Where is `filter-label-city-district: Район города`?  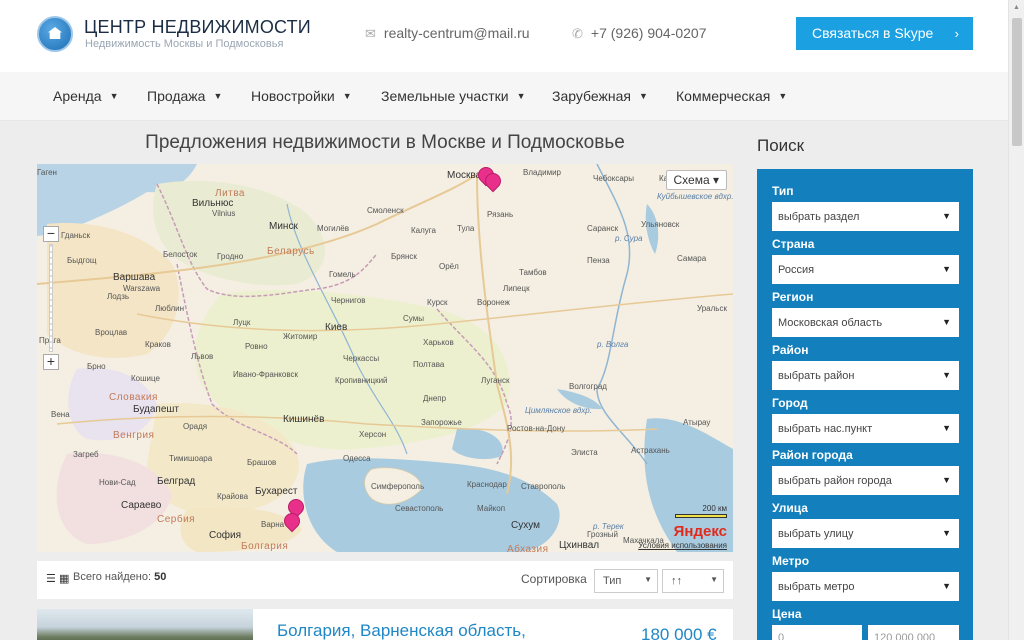 filter-label-city-district: Район города is located at coordinates (812, 455).